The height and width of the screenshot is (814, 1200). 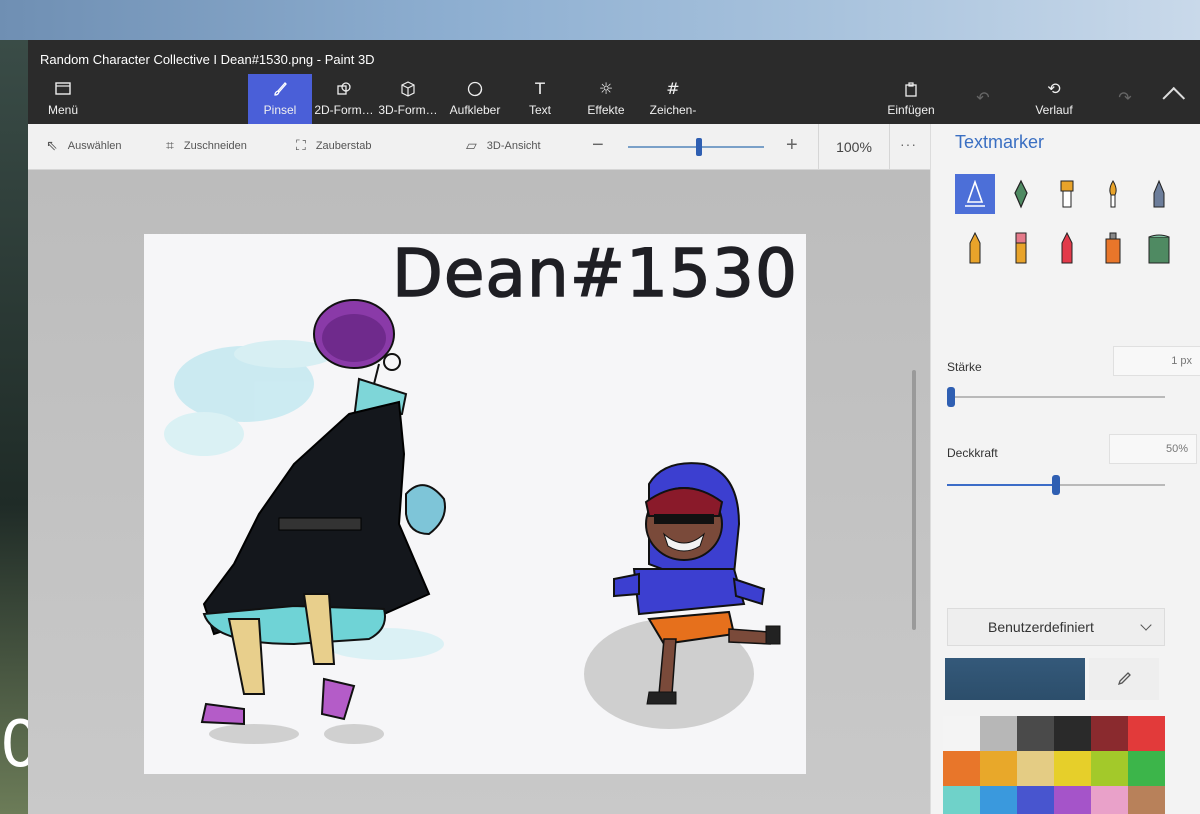 What do you see at coordinates (598, 145) in the screenshot?
I see `zoom-out-button: −` at bounding box center [598, 145].